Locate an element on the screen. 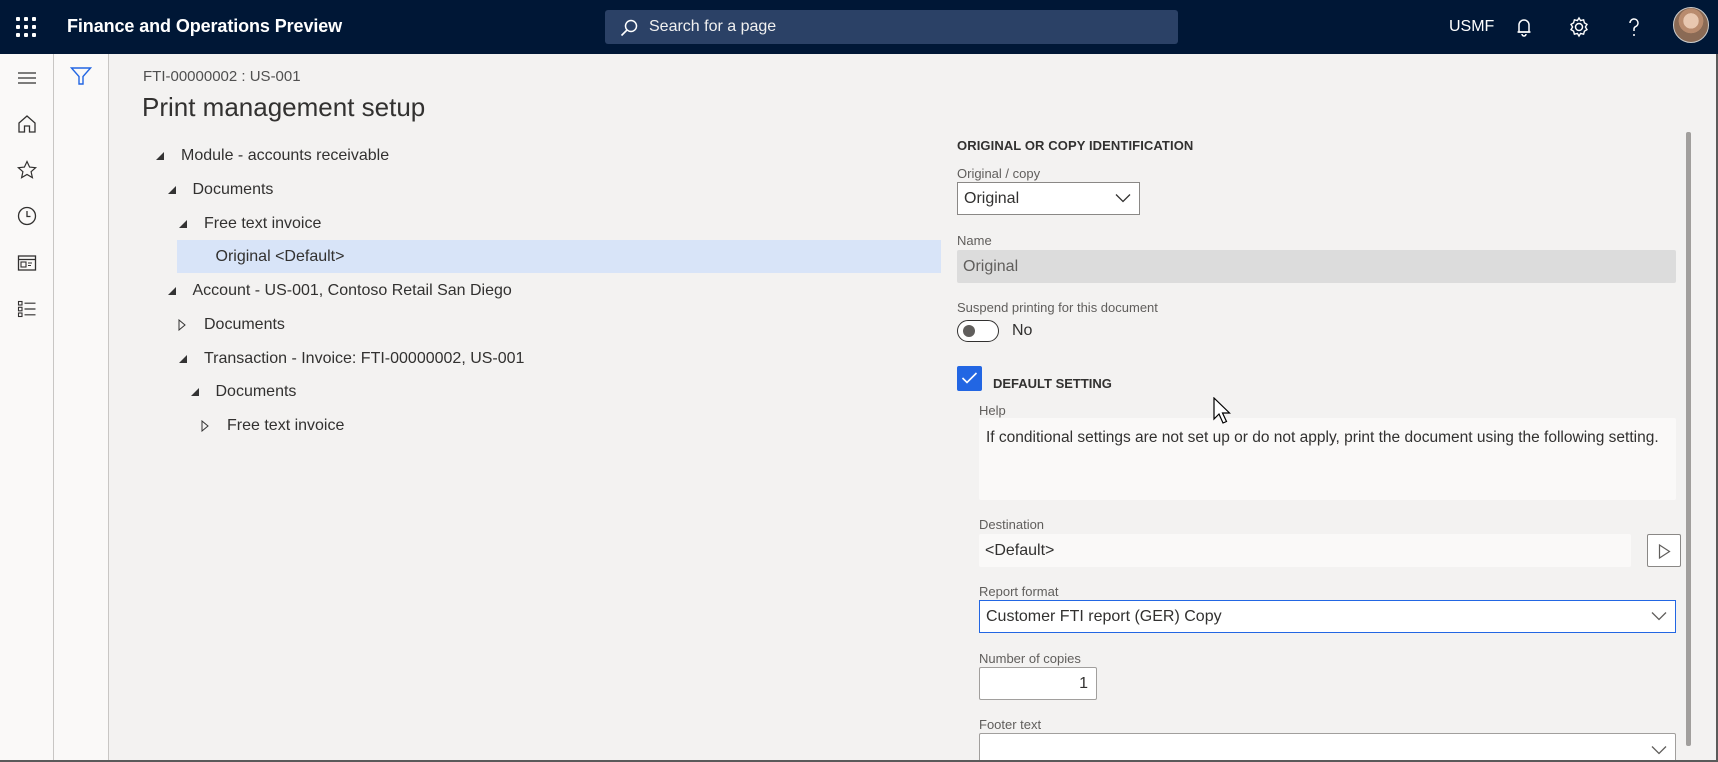 Image resolution: width=1718 pixels, height=762 pixels. section-title: ORIGINAL OR COPY IDENTIFICATION is located at coordinates (1075, 145).